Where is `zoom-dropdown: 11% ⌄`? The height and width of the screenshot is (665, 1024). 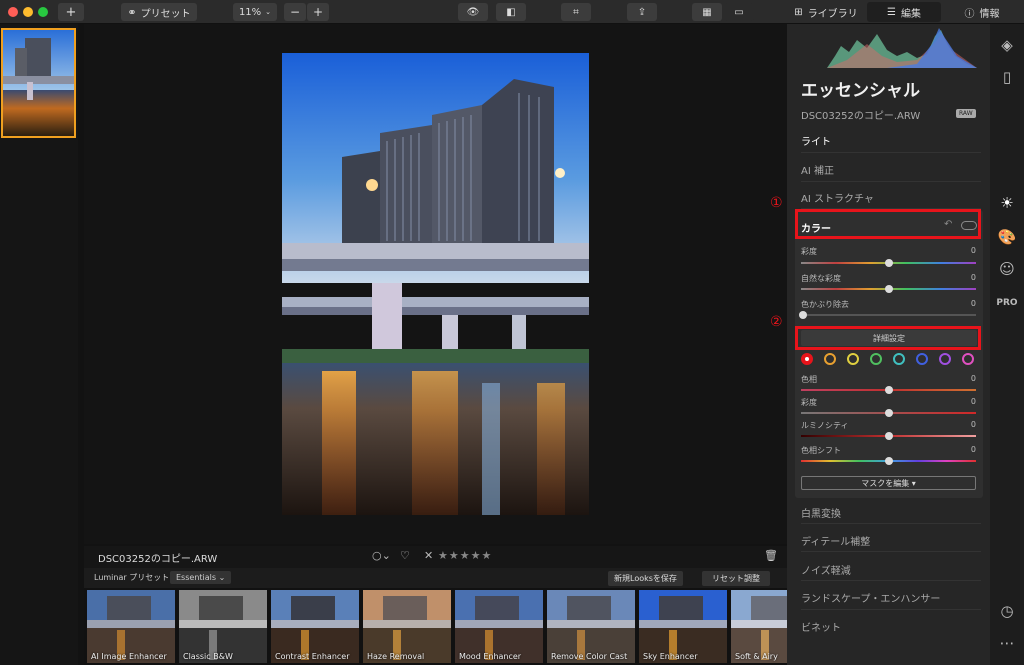
zoom-dropdown: 11% ⌄ is located at coordinates (255, 12).